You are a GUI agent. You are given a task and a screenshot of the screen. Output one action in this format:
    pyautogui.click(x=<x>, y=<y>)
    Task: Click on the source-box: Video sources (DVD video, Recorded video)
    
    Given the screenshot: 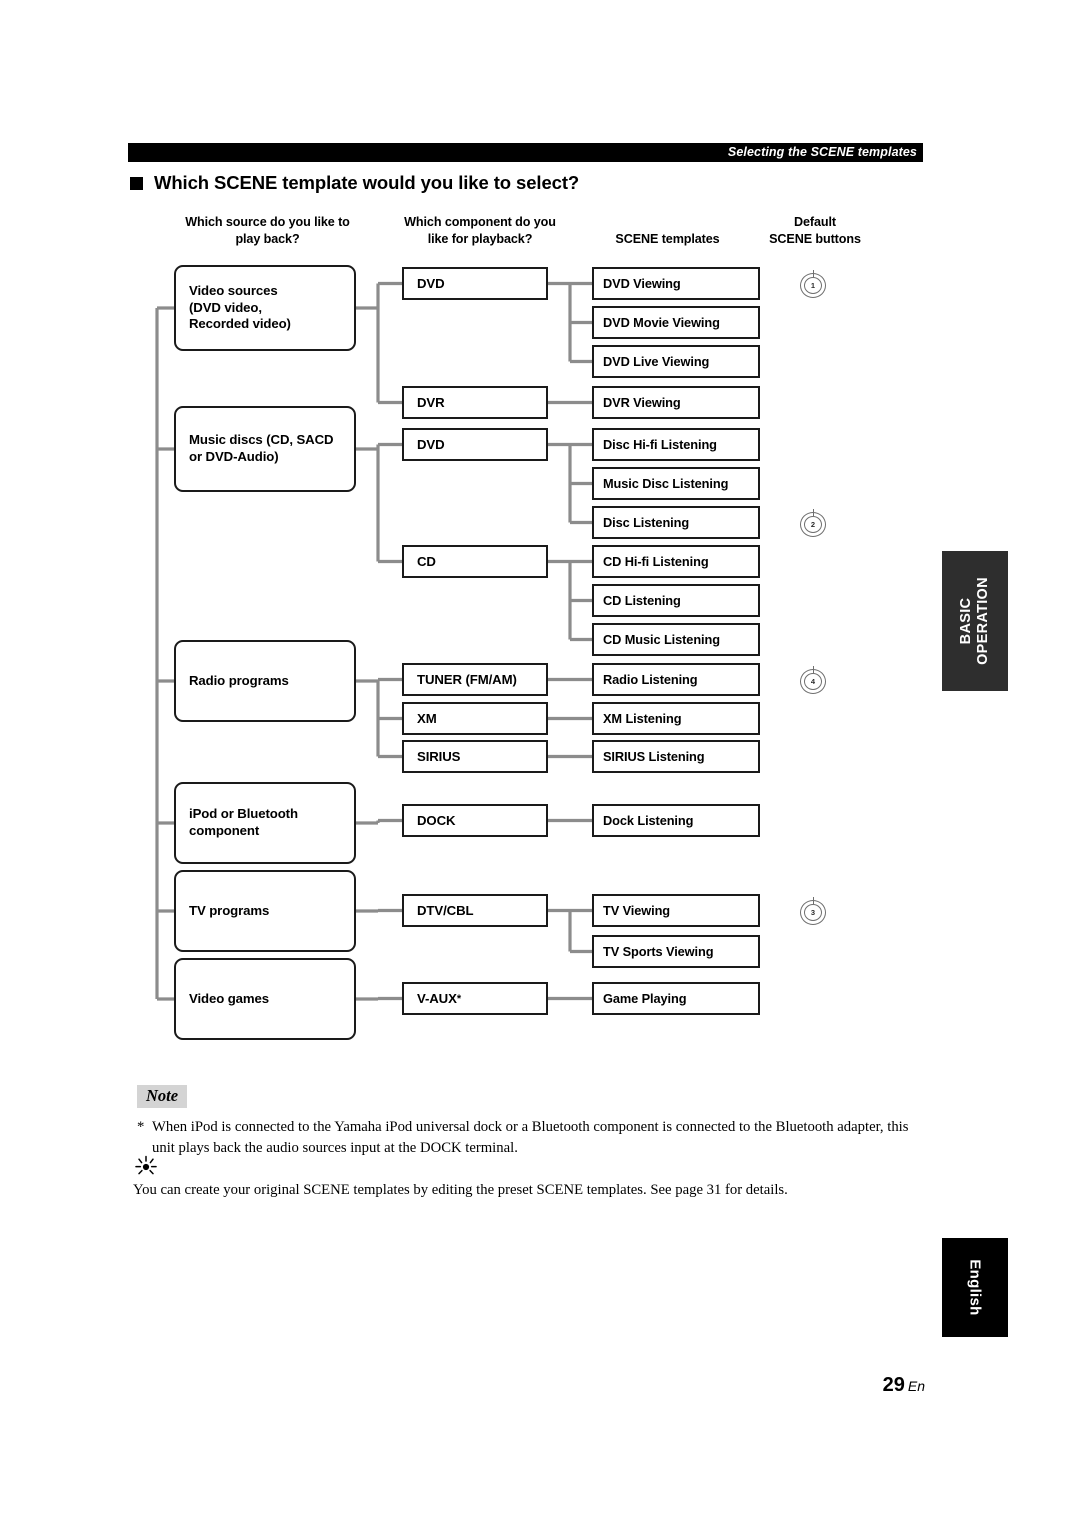 What is the action you would take?
    pyautogui.click(x=265, y=308)
    